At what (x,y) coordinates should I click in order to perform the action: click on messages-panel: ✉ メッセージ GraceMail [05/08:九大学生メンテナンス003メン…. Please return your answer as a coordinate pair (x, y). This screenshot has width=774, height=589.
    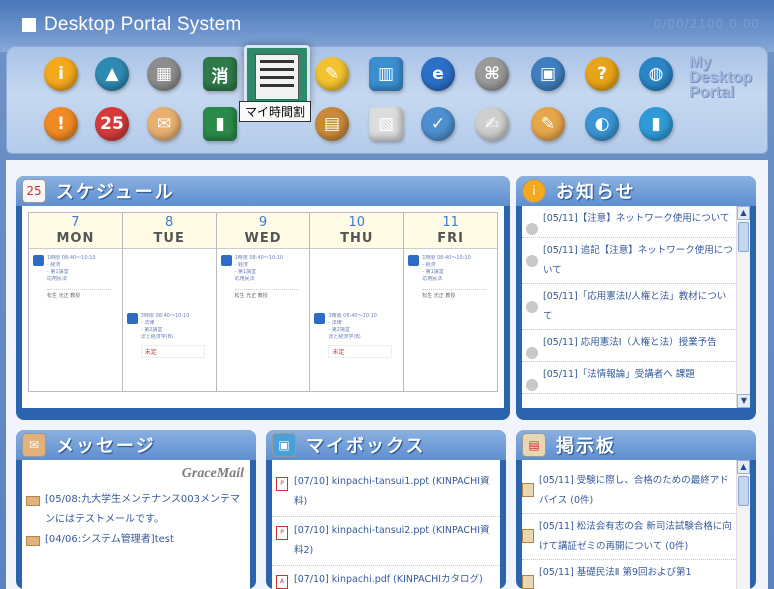
    Looking at the image, I should click on (136, 509).